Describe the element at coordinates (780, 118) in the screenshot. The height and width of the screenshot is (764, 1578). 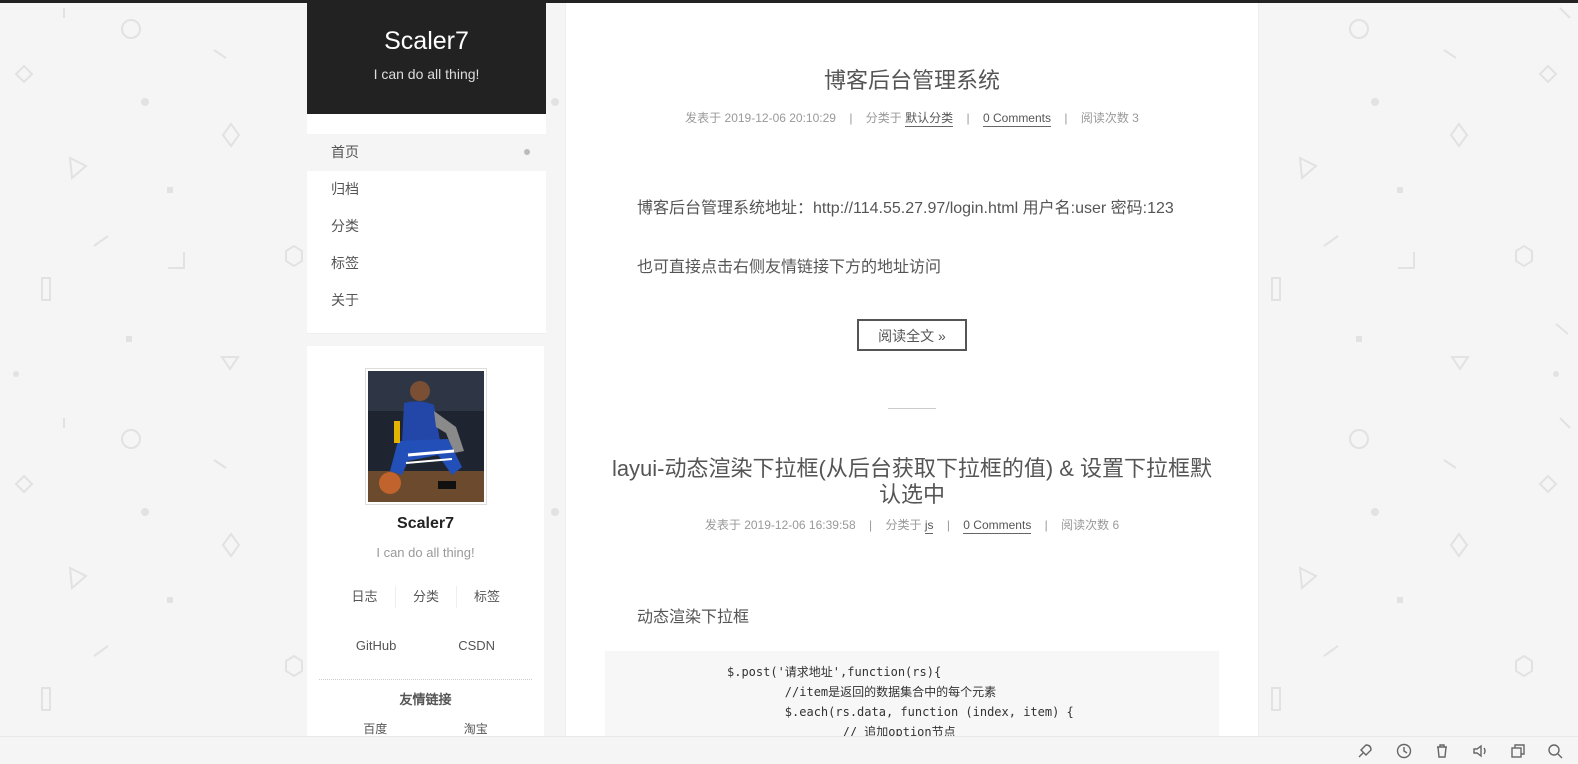
I see `post-date: 2019-12-06 20:10:29` at that location.